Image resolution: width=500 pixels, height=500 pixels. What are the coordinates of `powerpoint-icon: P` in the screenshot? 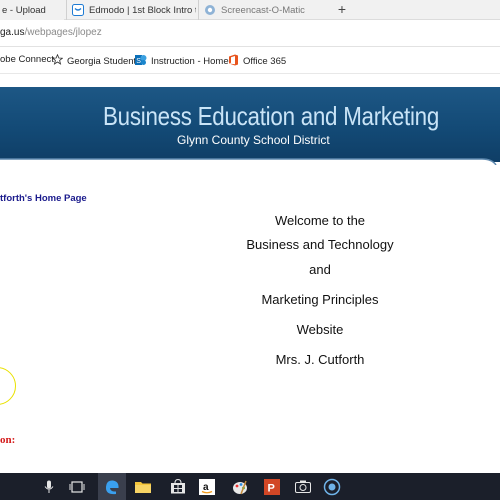 It's located at (272, 486).